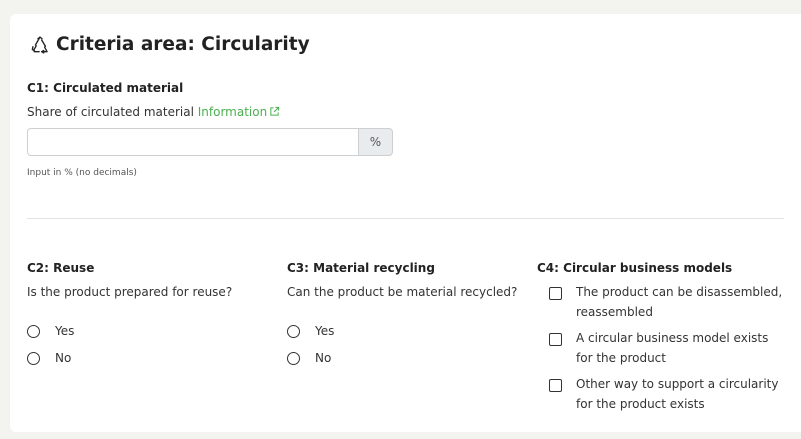  What do you see at coordinates (375, 142) in the screenshot?
I see `percent-addon: %` at bounding box center [375, 142].